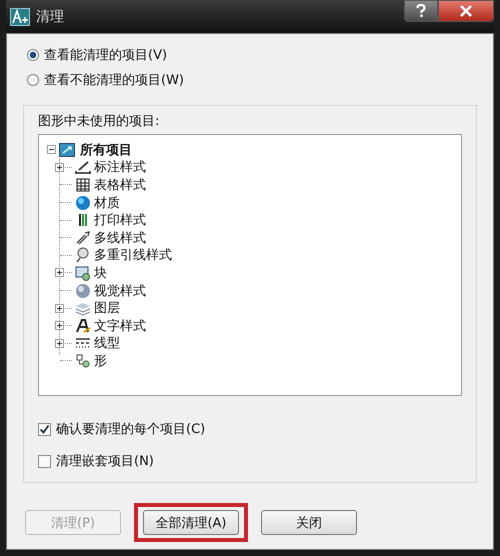 The width and height of the screenshot is (500, 556). What do you see at coordinates (309, 522) in the screenshot?
I see `dialog-button: 关闭` at bounding box center [309, 522].